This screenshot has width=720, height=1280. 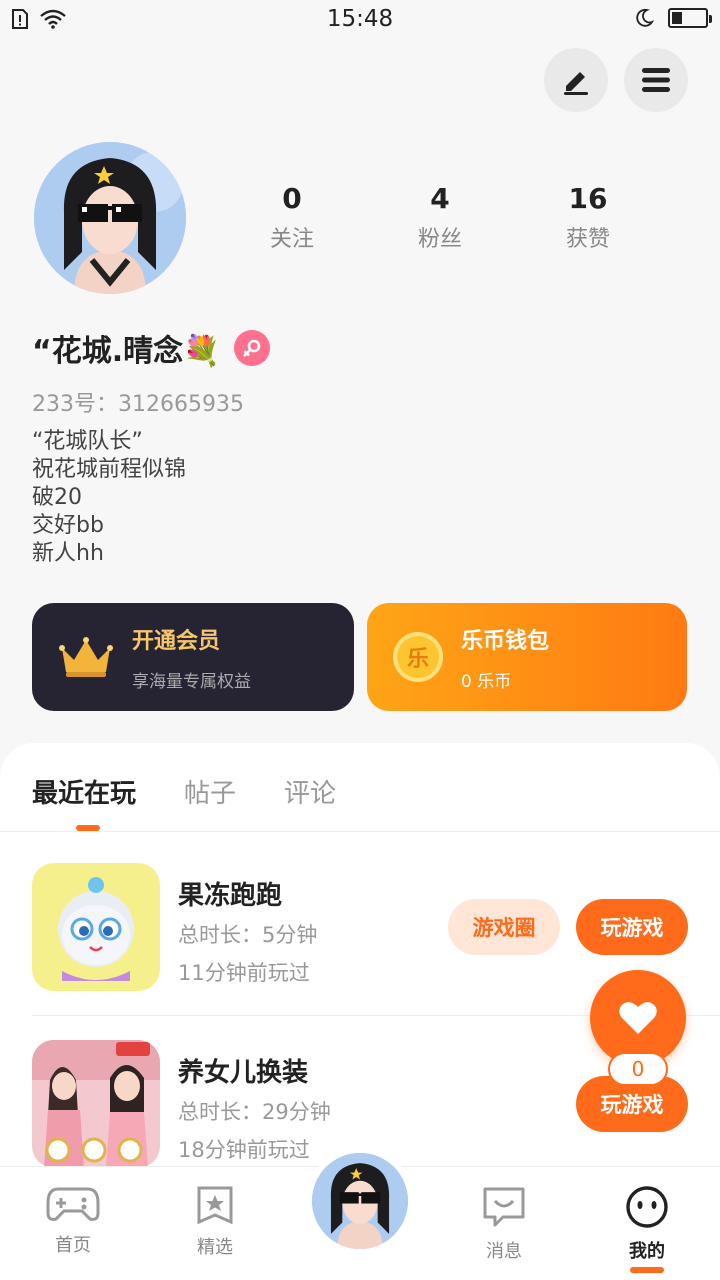 What do you see at coordinates (96, 1104) in the screenshot?
I see `game-icon-dressup` at bounding box center [96, 1104].